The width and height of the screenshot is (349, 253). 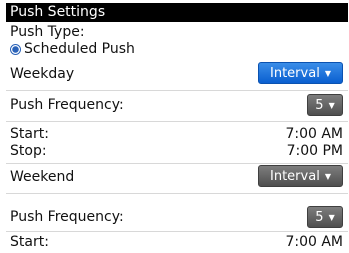 I want to click on scheduled-push-option: Scheduled Push, so click(x=176, y=49).